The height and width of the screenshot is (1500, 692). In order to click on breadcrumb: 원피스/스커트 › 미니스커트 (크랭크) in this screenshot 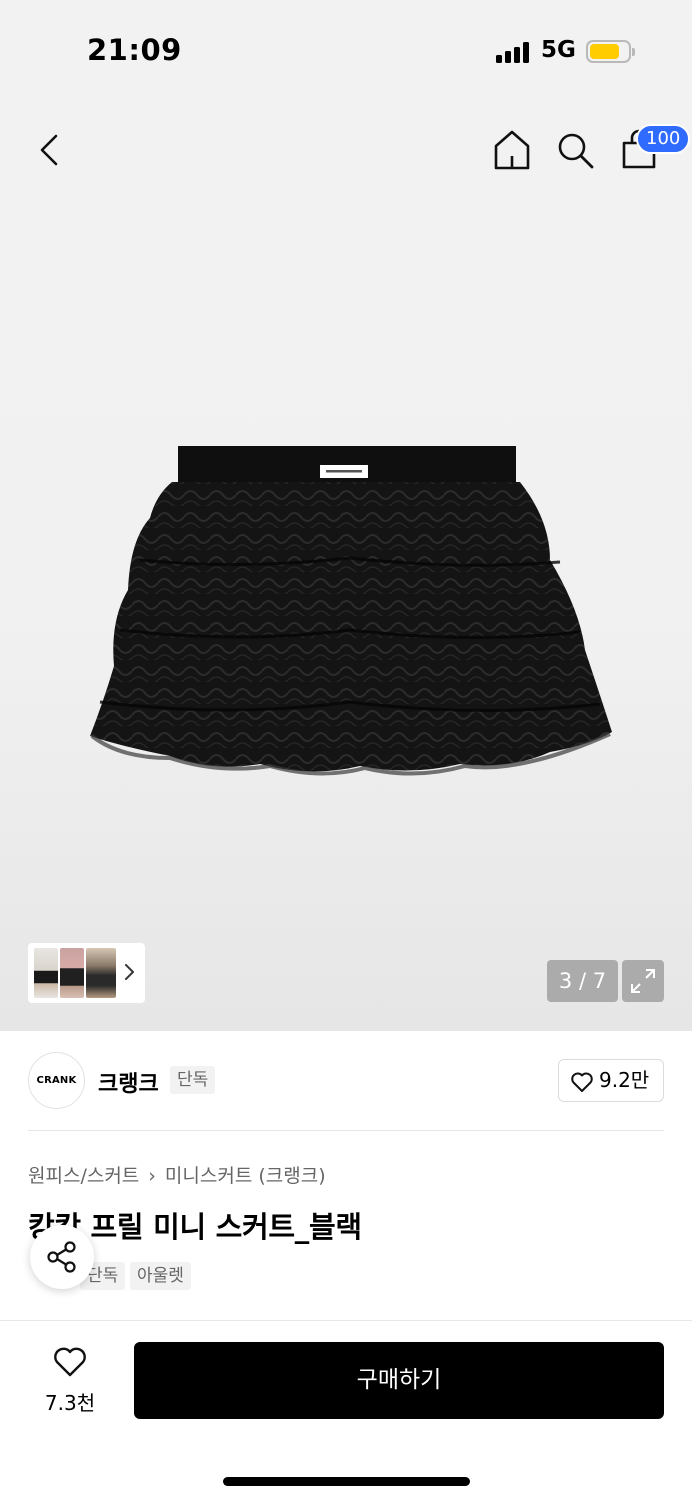, I will do `click(177, 1174)`.